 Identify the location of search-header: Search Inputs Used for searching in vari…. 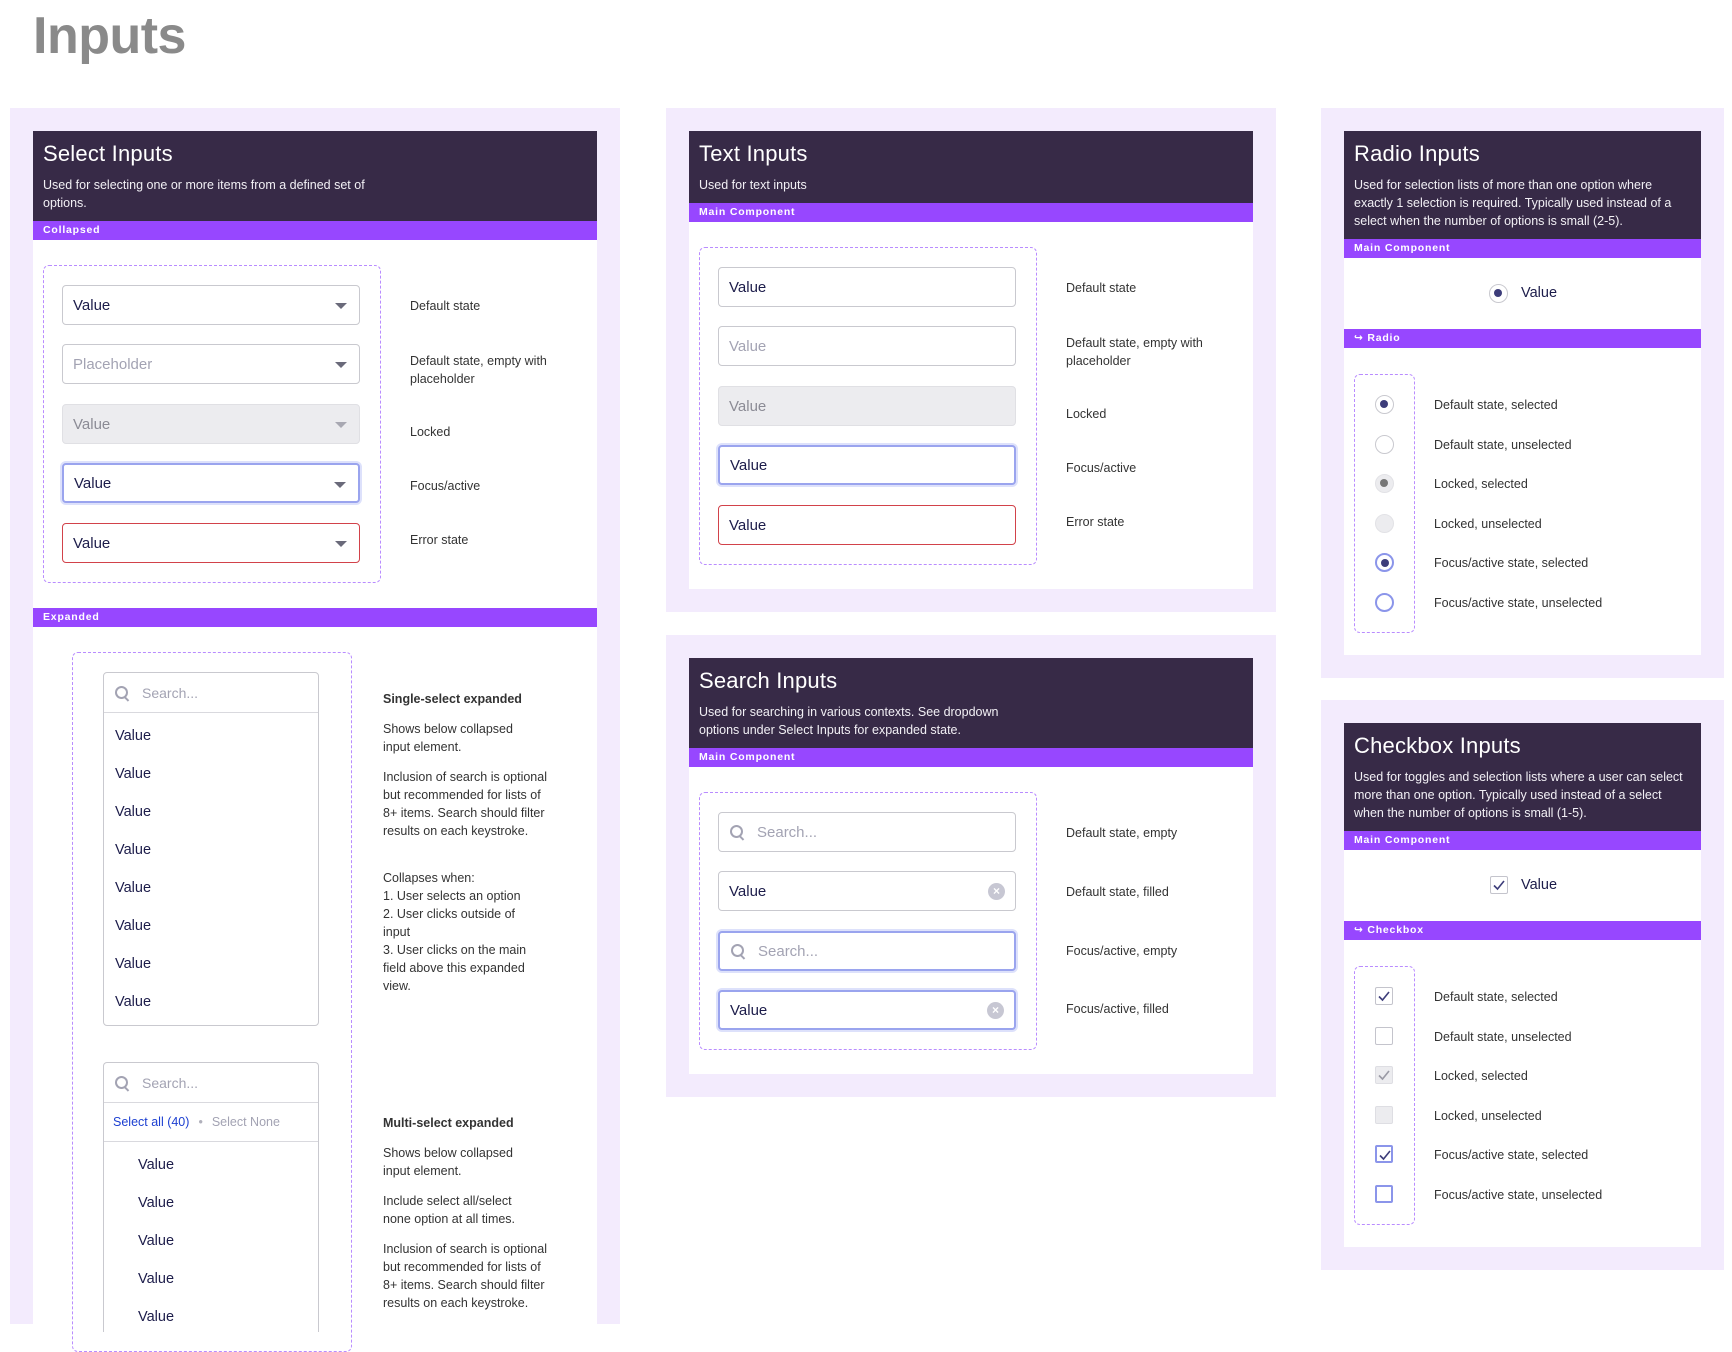
(971, 703).